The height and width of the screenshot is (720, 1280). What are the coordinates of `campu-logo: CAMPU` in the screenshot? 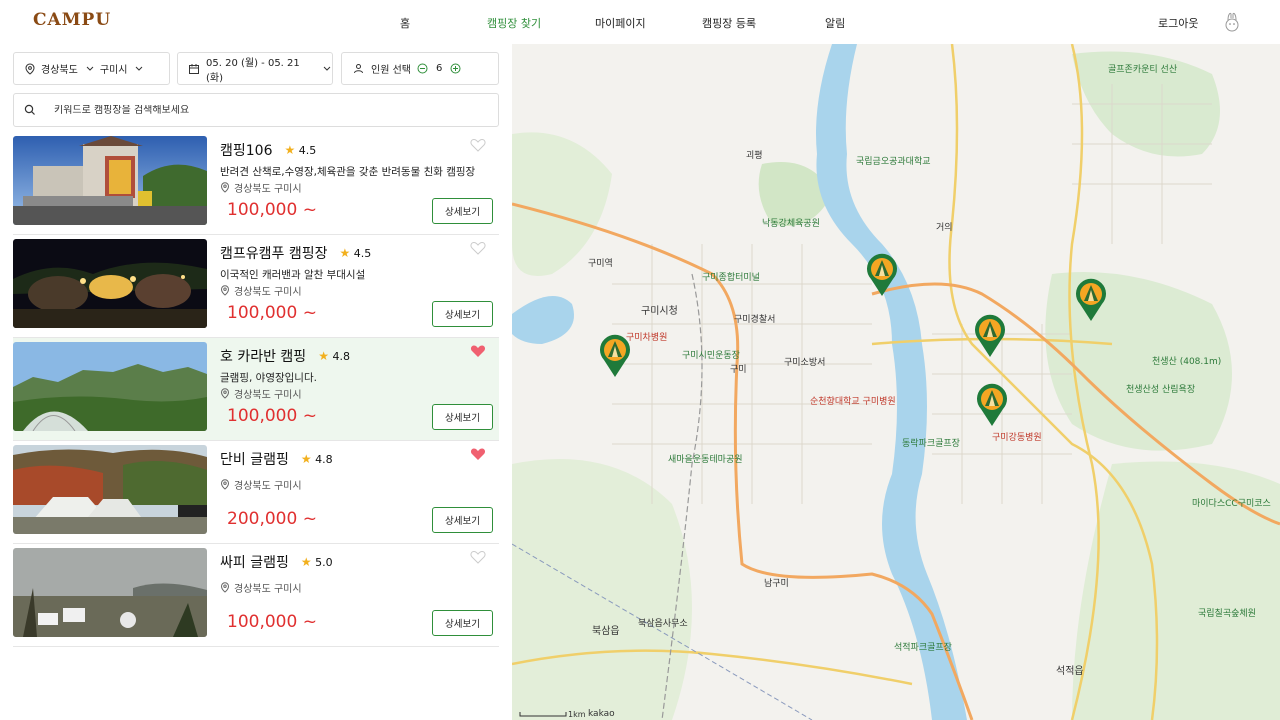 It's located at (72, 20).